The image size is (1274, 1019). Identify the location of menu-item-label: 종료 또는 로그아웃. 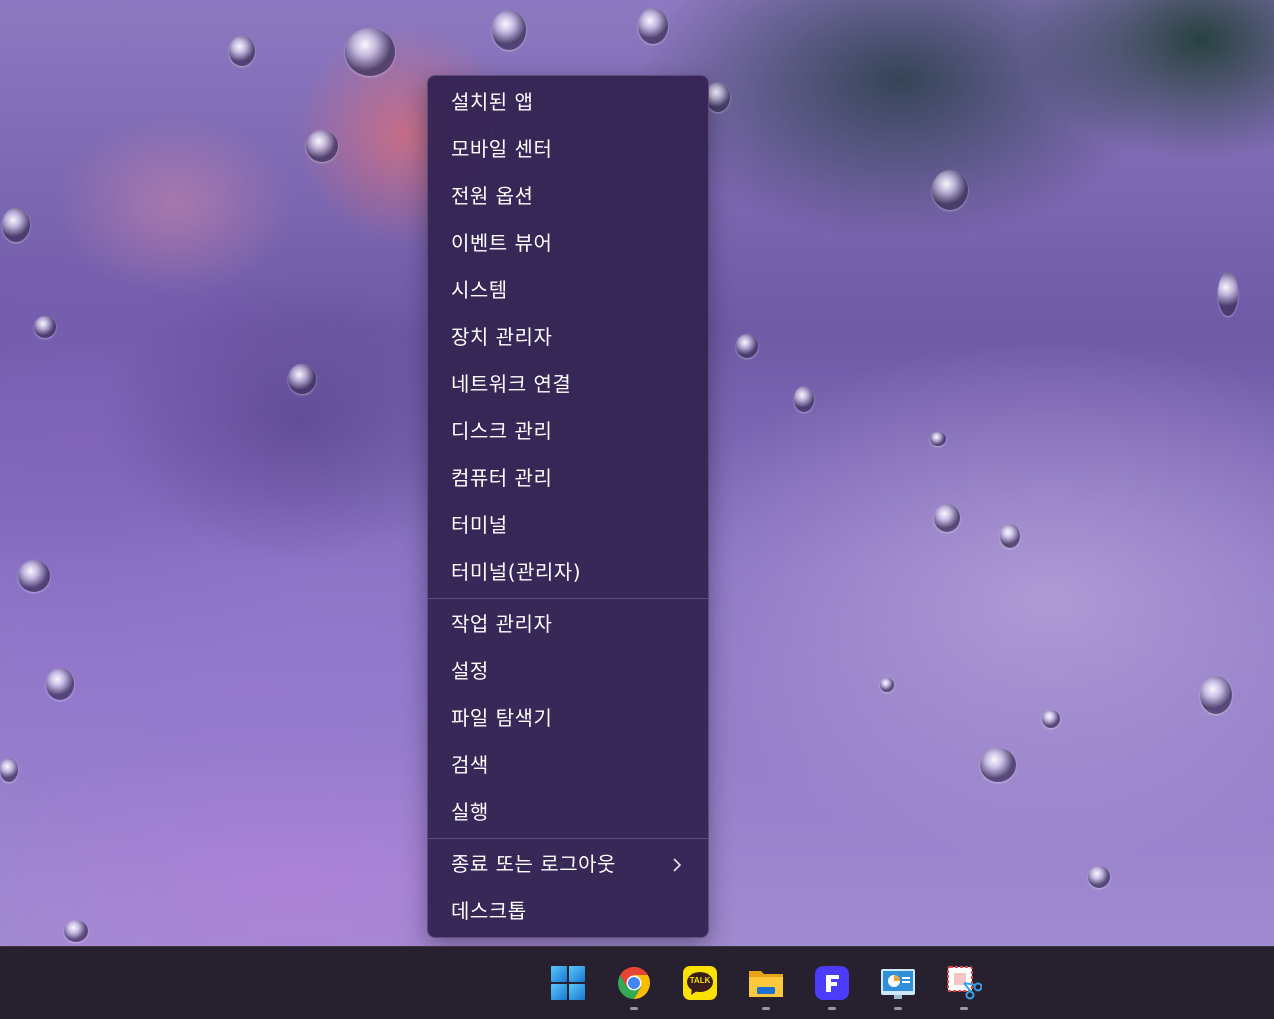
(533, 864).